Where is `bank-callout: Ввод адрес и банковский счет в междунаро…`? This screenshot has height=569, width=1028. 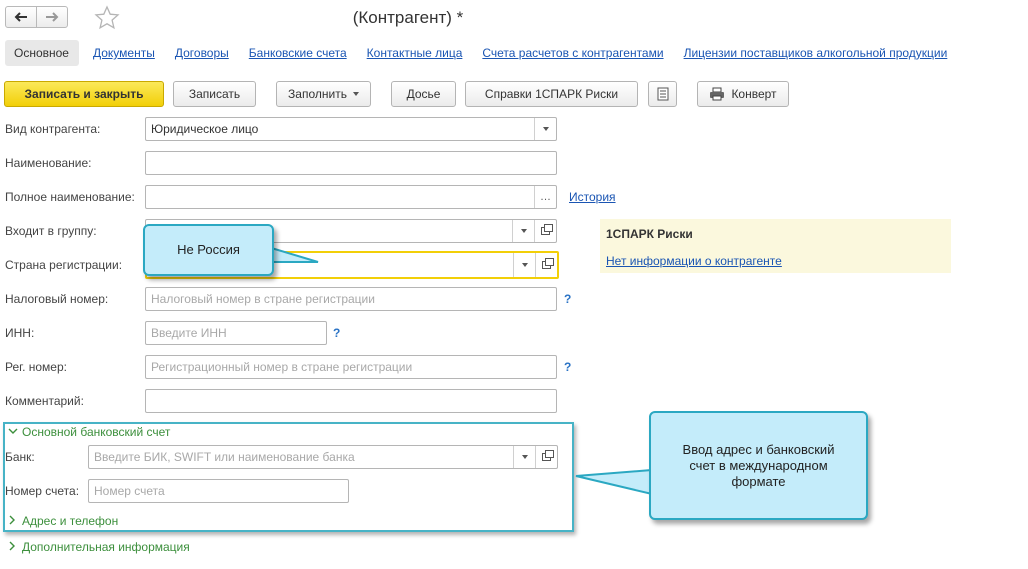
bank-callout: Ввод адрес и банковский счет в междунаро… is located at coordinates (758, 465).